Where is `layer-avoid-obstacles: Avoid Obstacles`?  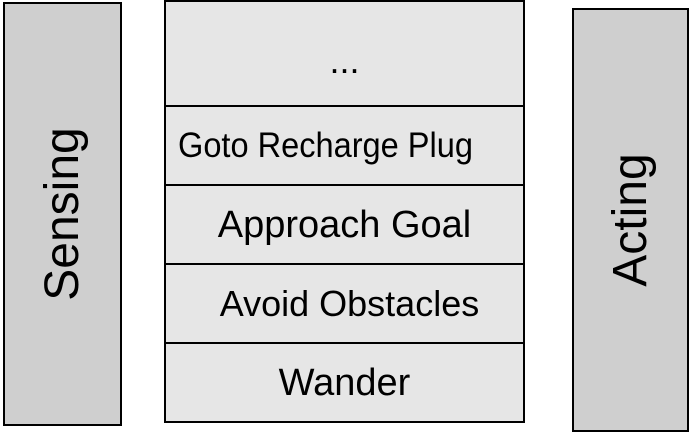
layer-avoid-obstacles: Avoid Obstacles is located at coordinates (344, 304).